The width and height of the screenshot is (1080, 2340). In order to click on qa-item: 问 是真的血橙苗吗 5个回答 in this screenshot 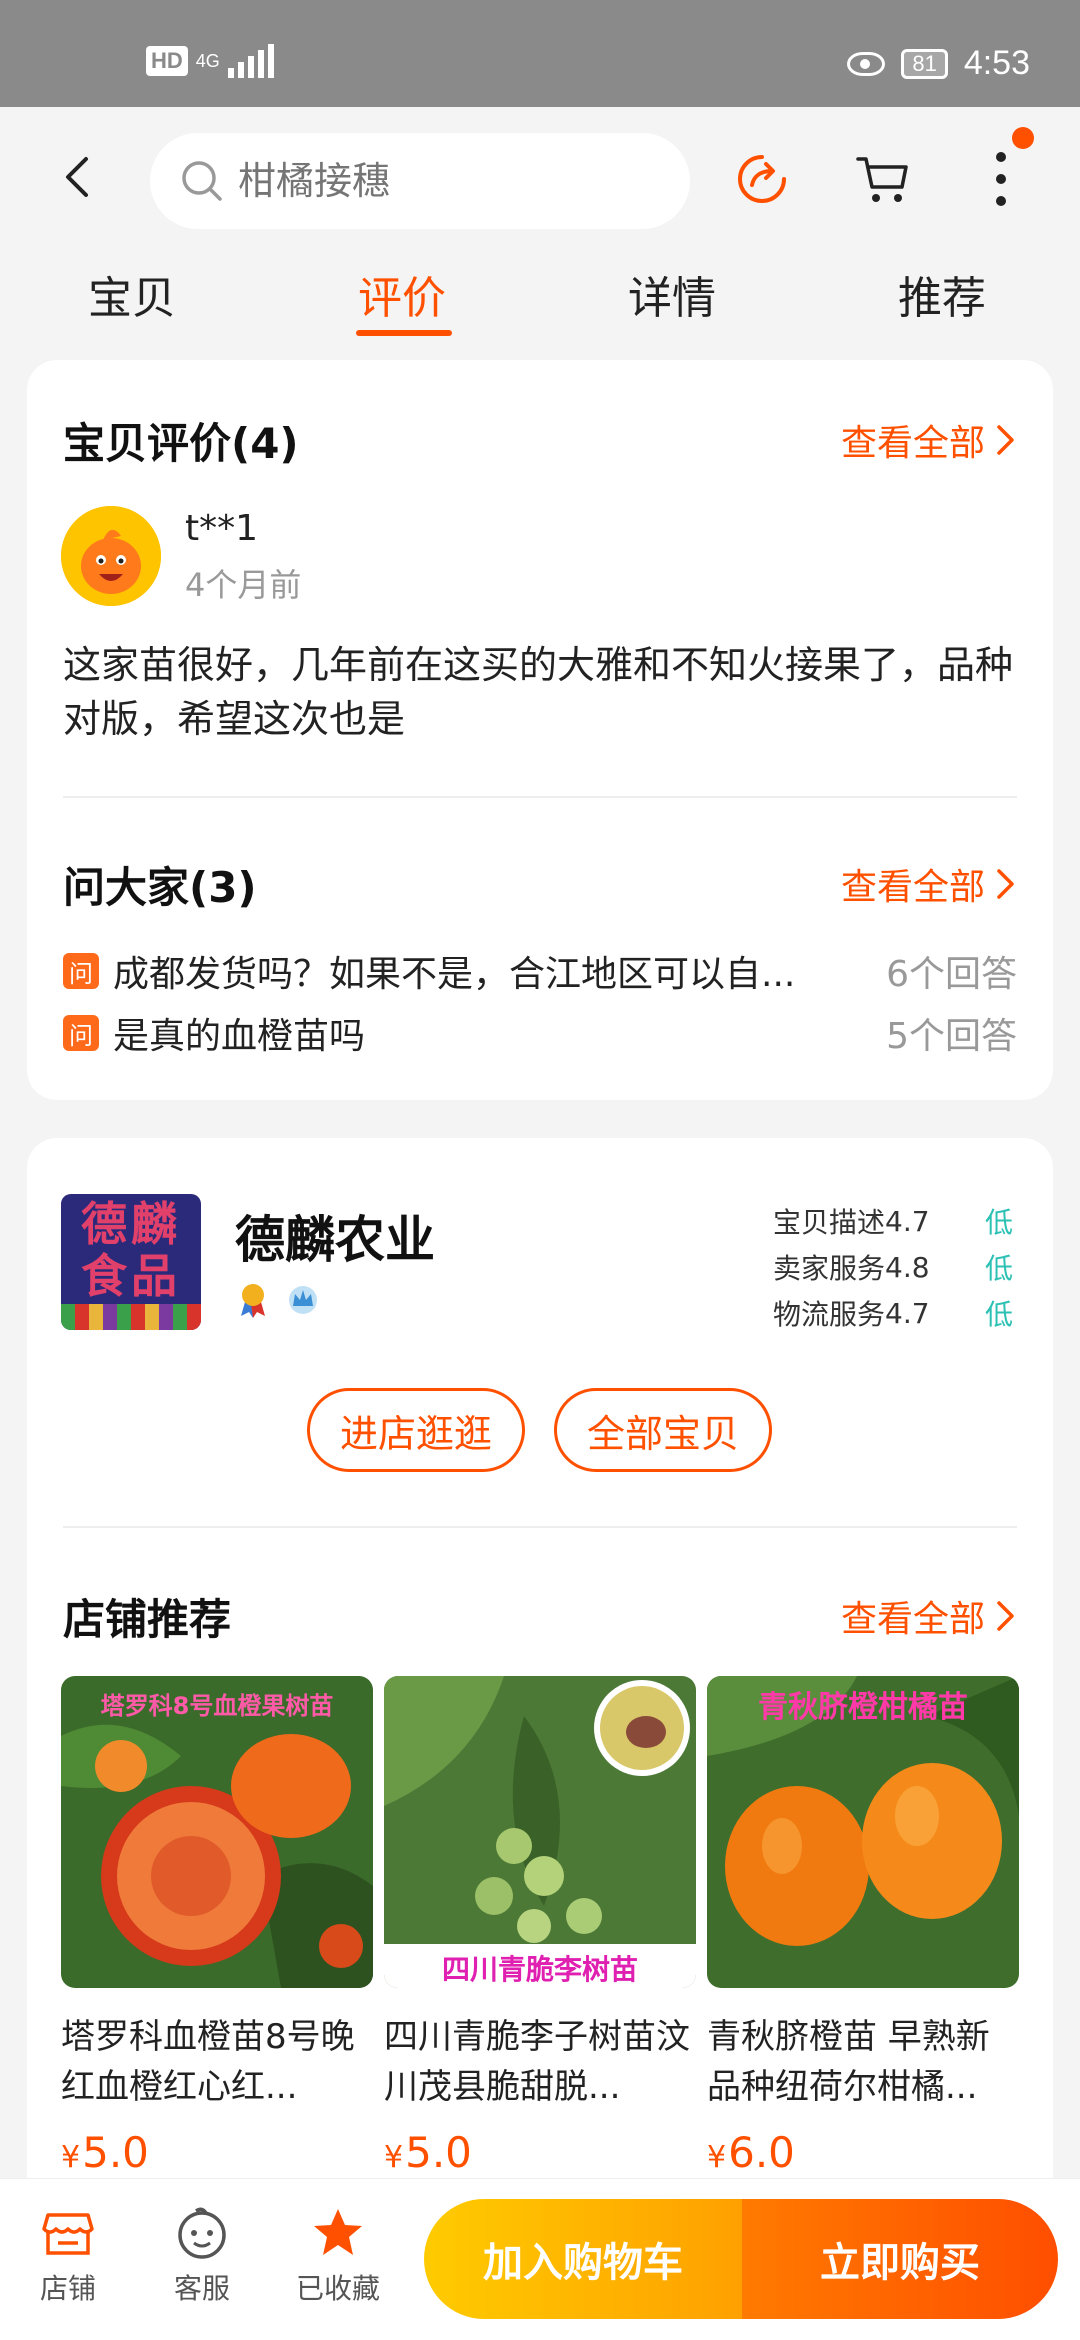, I will do `click(540, 1033)`.